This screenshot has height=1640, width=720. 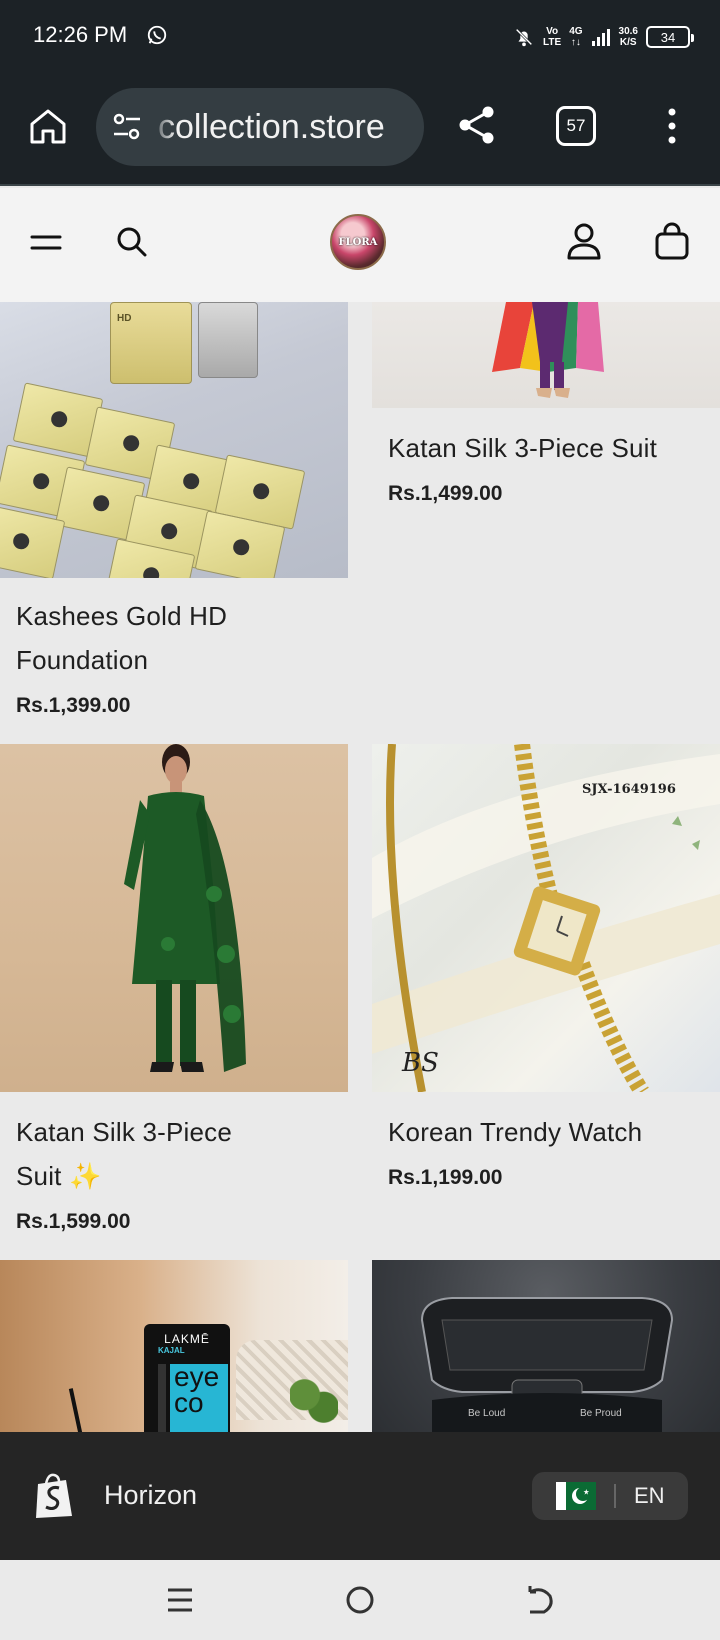 What do you see at coordinates (151, 1495) in the screenshot?
I see `footer-store-name: Horizon` at bounding box center [151, 1495].